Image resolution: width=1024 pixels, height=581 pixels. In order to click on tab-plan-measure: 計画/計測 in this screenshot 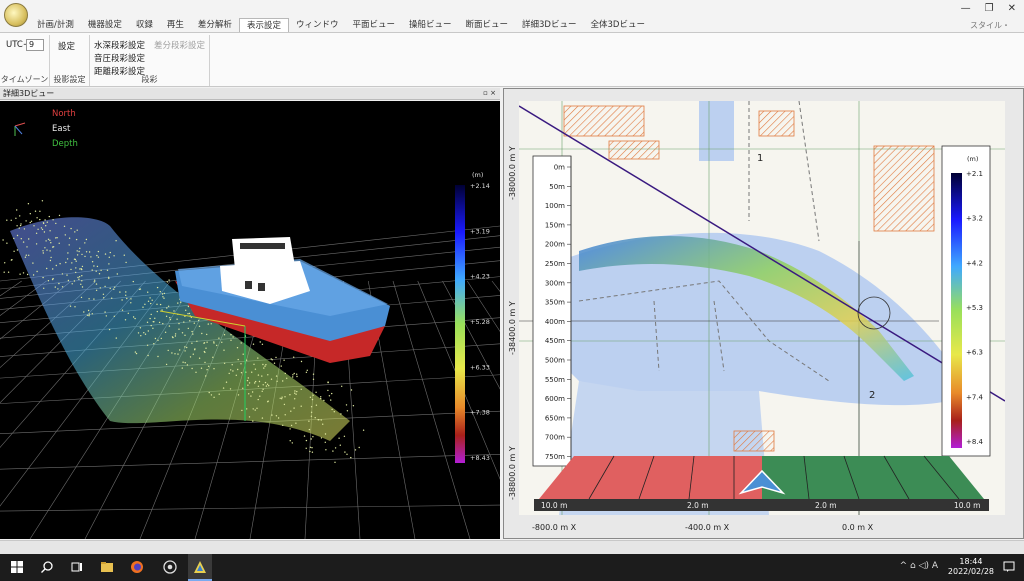, I will do `click(55, 25)`.